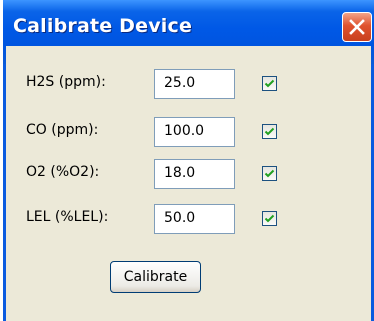 This screenshot has width=374, height=321. I want to click on close-icon, so click(357, 27).